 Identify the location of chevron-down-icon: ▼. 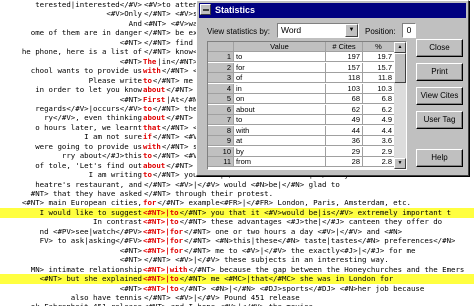
(351, 30).